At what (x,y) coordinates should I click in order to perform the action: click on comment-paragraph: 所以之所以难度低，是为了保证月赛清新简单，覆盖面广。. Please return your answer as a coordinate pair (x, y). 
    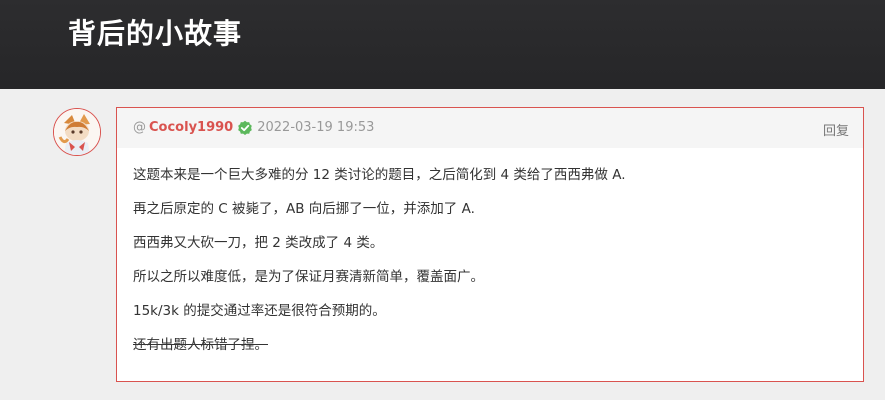
    Looking at the image, I should click on (308, 277).